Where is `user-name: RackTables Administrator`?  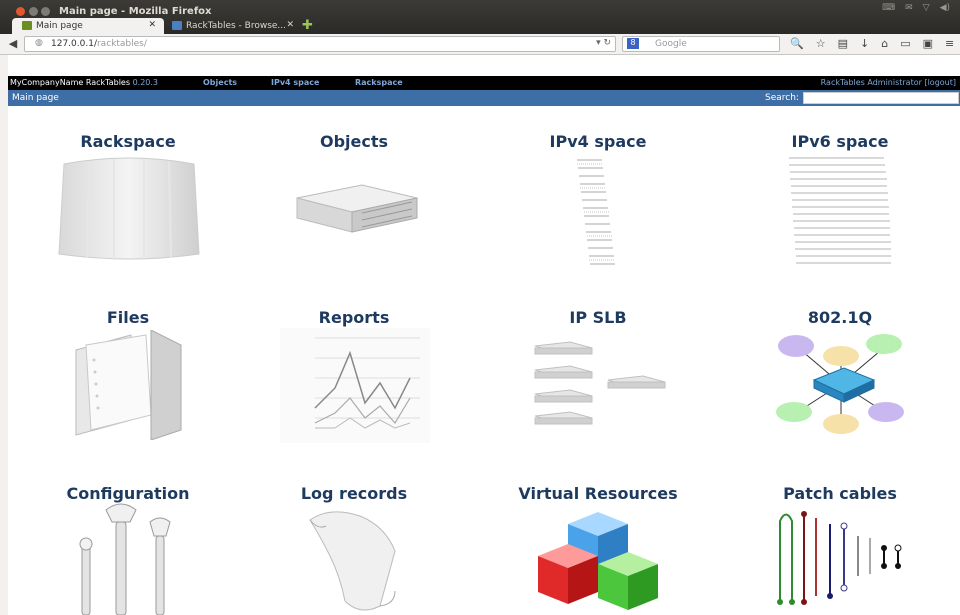
user-name: RackTables Administrator is located at coordinates (871, 82).